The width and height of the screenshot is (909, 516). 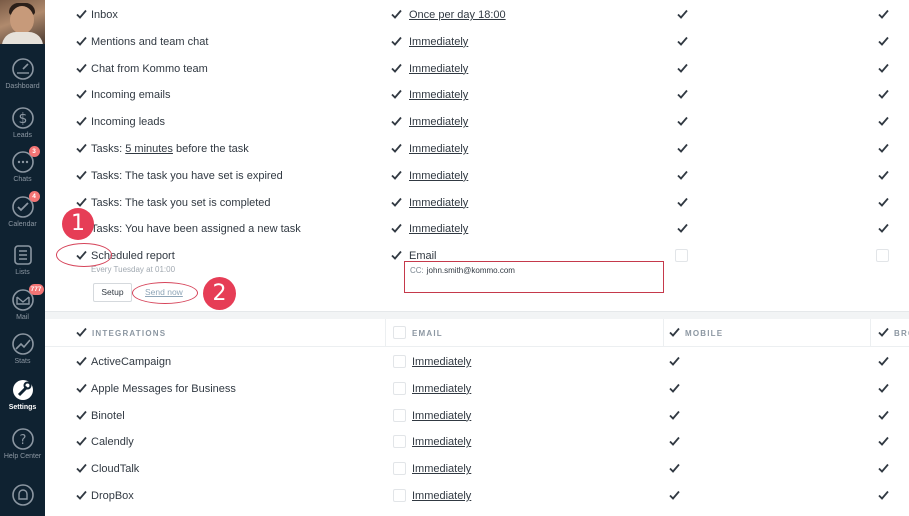 What do you see at coordinates (534, 277) in the screenshot?
I see `cc-email-field: CC: john.smith@kommo.com` at bounding box center [534, 277].